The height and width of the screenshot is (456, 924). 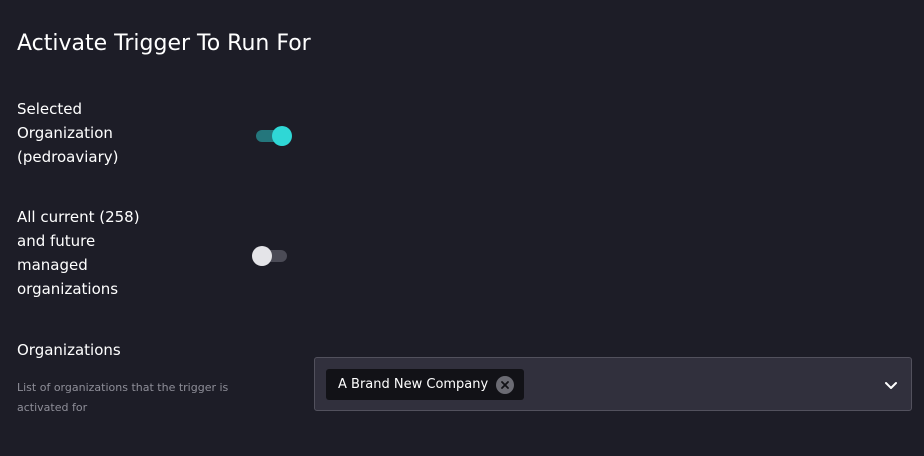 I want to click on label-line: organizations, so click(x=68, y=289).